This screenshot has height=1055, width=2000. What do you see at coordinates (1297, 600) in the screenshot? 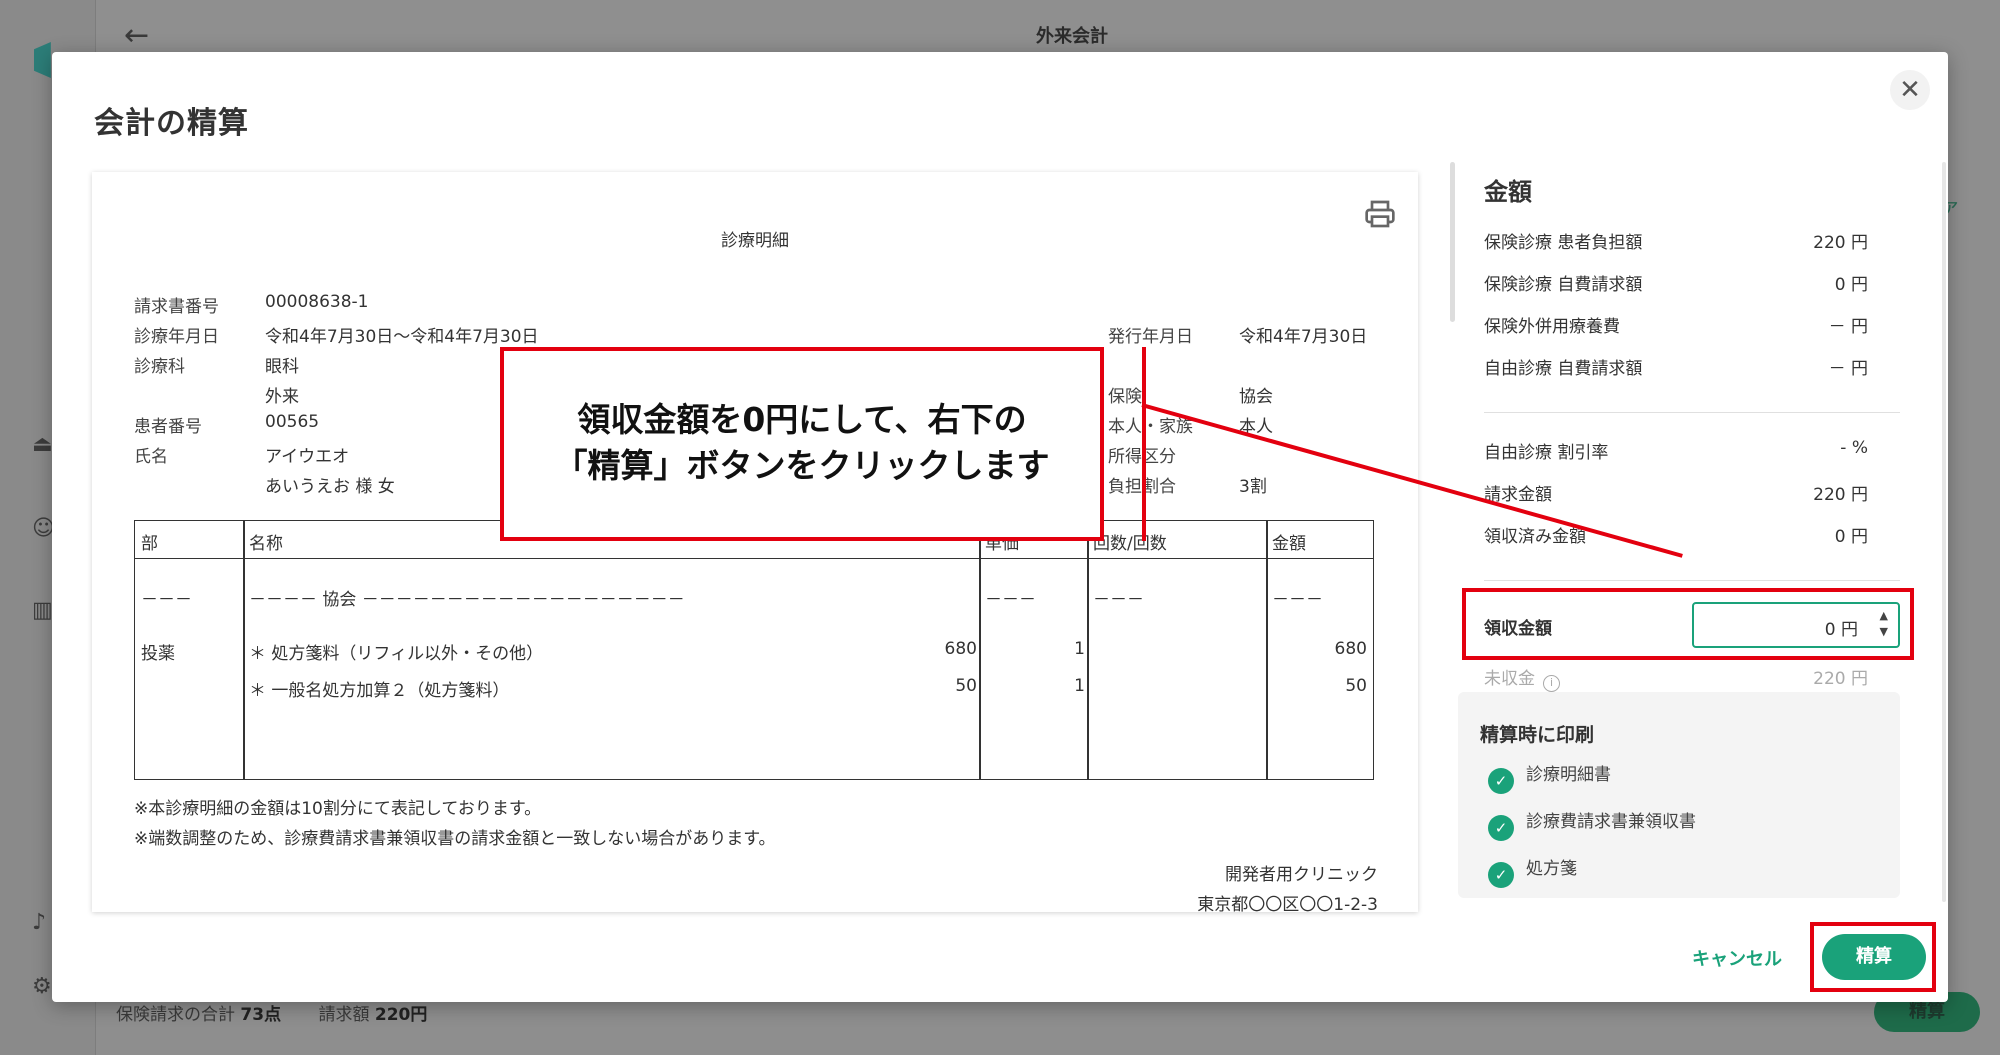
I see `row-amount: －－－` at bounding box center [1297, 600].